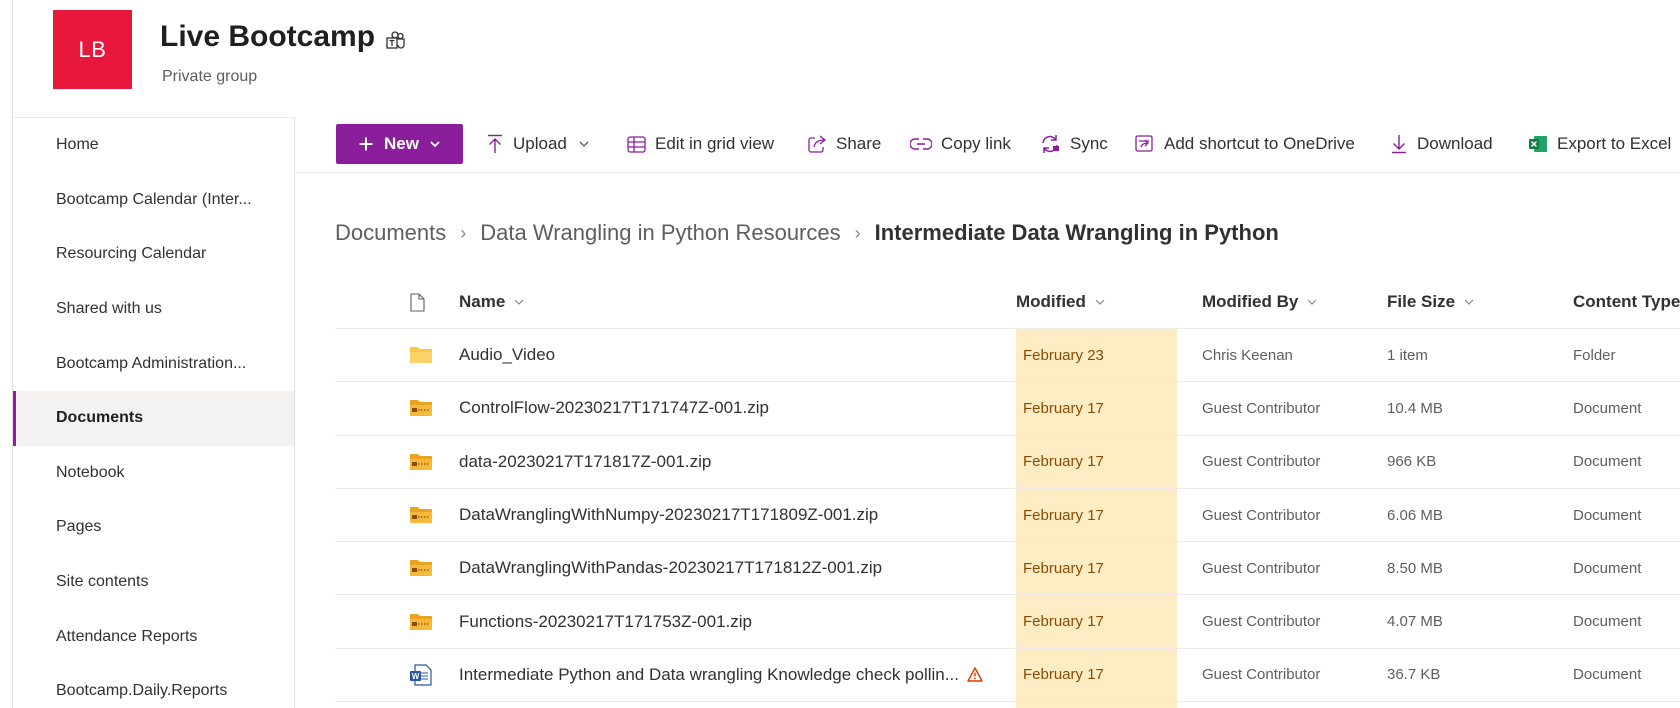 The width and height of the screenshot is (1680, 708). Describe the element at coordinates (1051, 301) in the screenshot. I see `modified-column-label: Modified` at that location.